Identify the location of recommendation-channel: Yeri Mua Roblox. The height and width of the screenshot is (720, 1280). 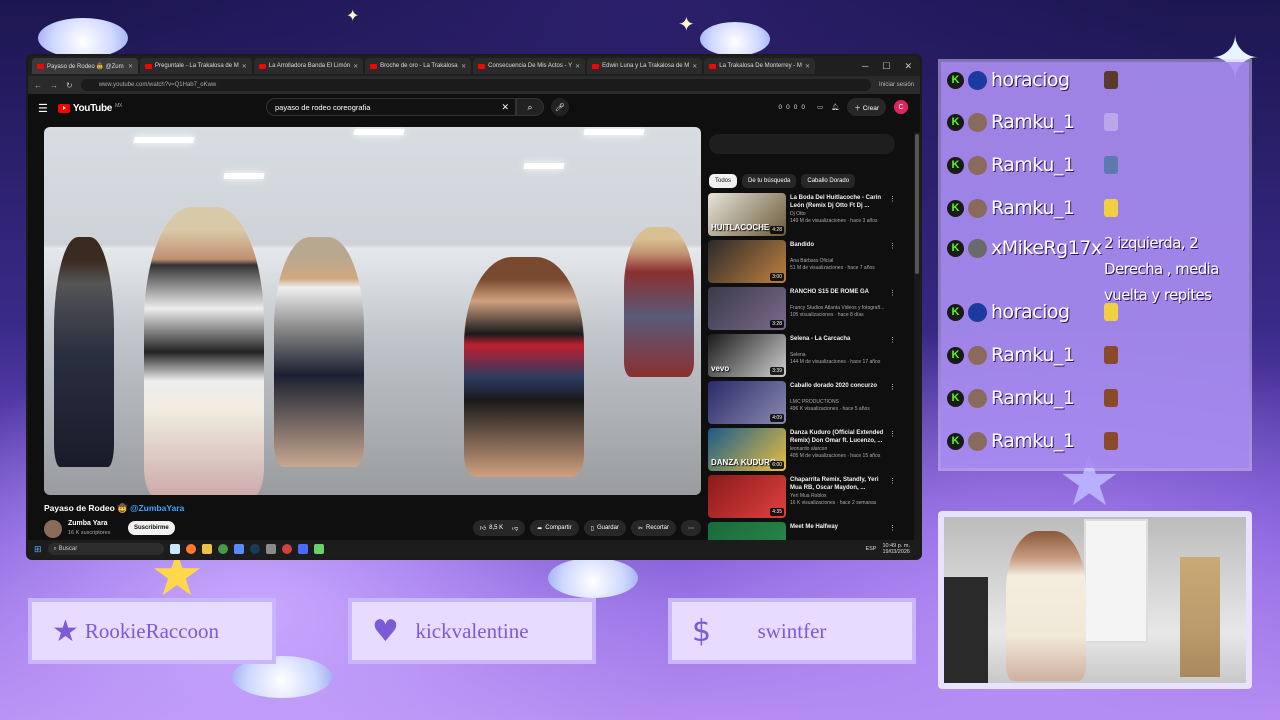
(842, 496).